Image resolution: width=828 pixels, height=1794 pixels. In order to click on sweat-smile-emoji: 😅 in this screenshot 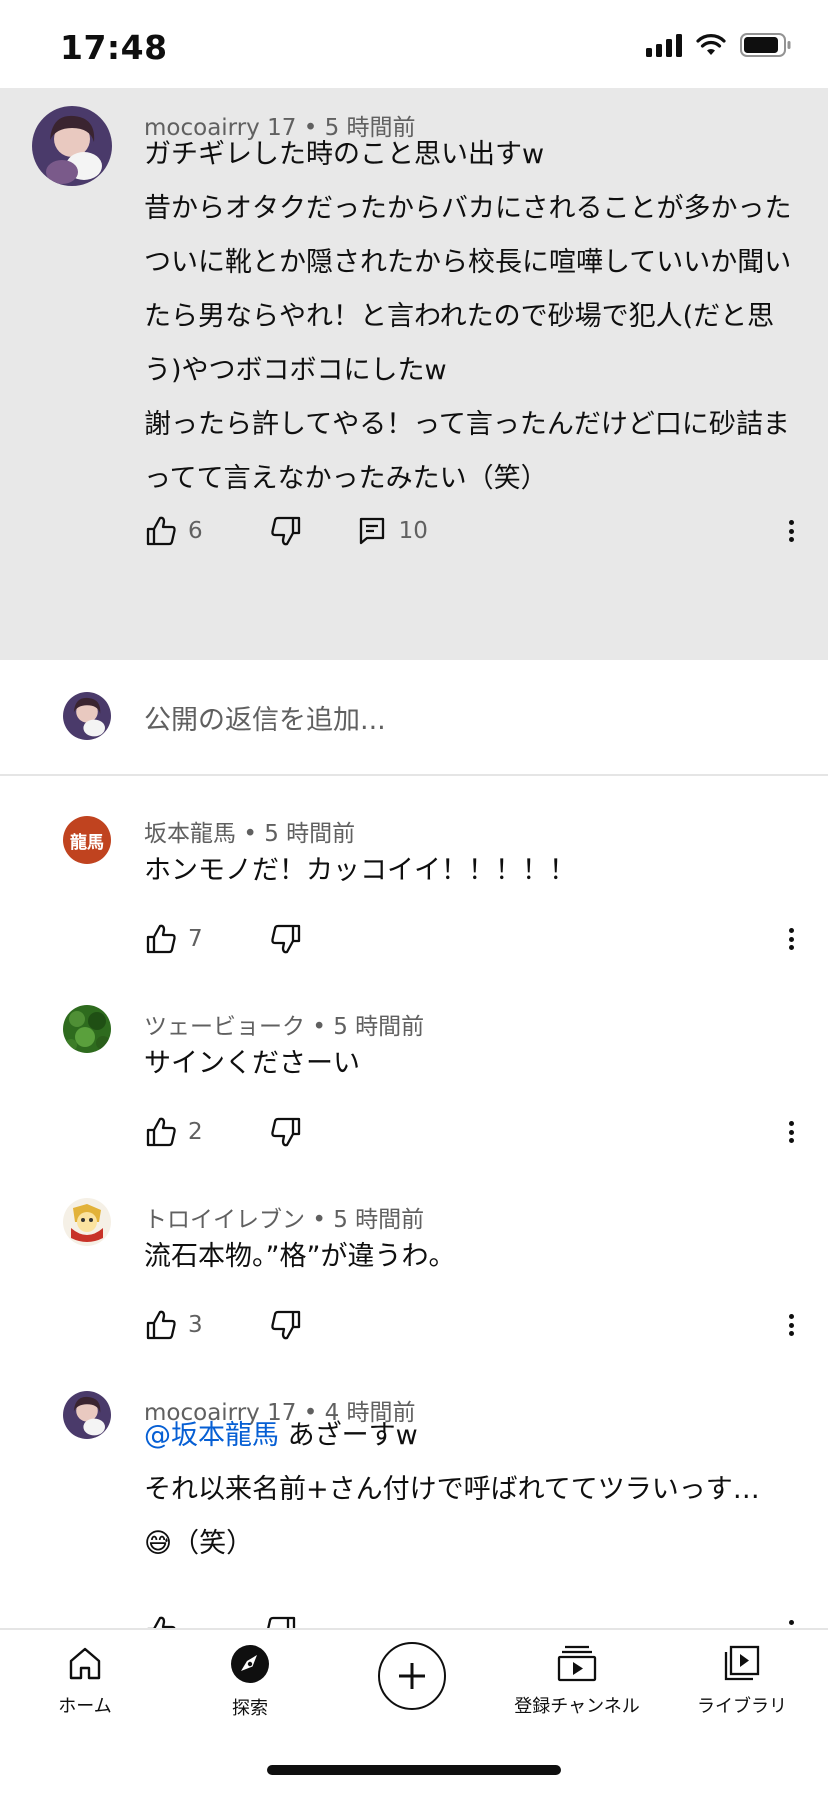, I will do `click(158, 1543)`.